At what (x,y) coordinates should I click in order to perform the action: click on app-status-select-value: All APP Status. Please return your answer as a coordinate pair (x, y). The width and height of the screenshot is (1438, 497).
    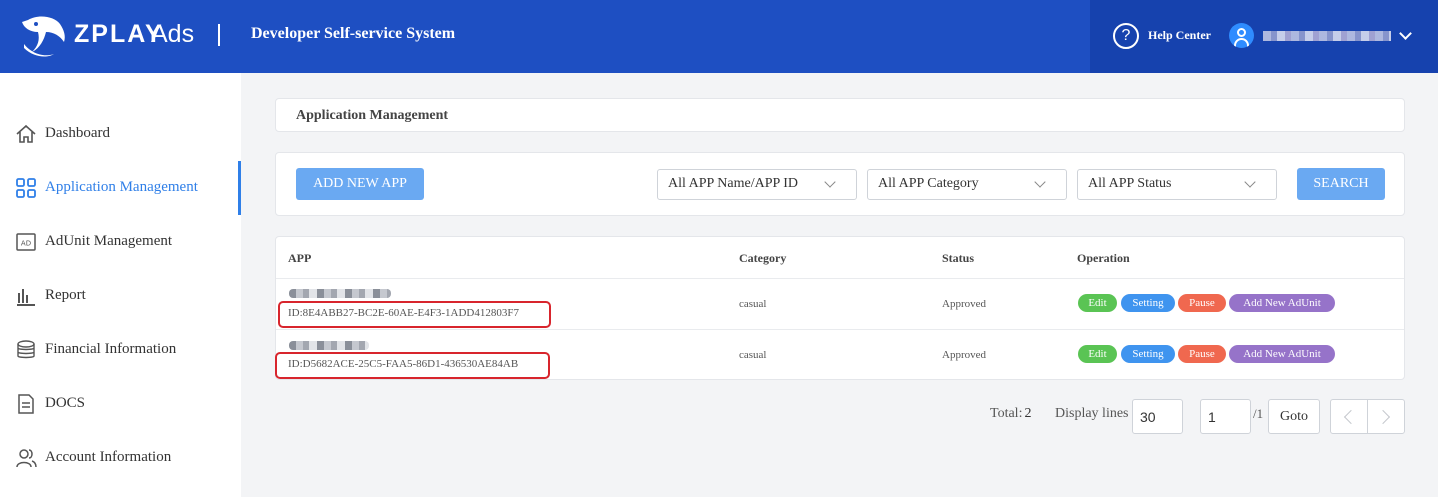
    Looking at the image, I should click on (1130, 183).